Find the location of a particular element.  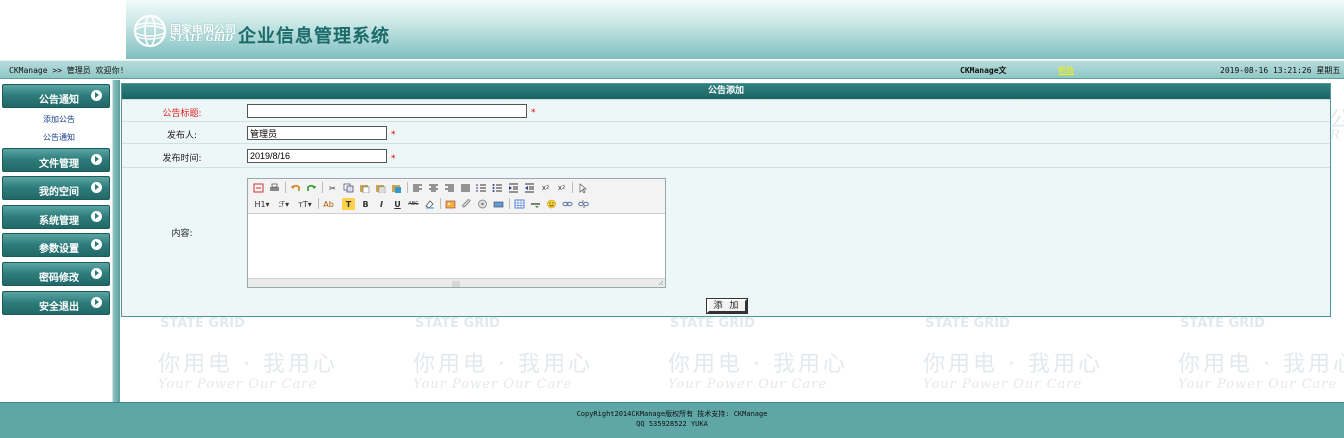

ordered-list-icon is located at coordinates (481, 188).